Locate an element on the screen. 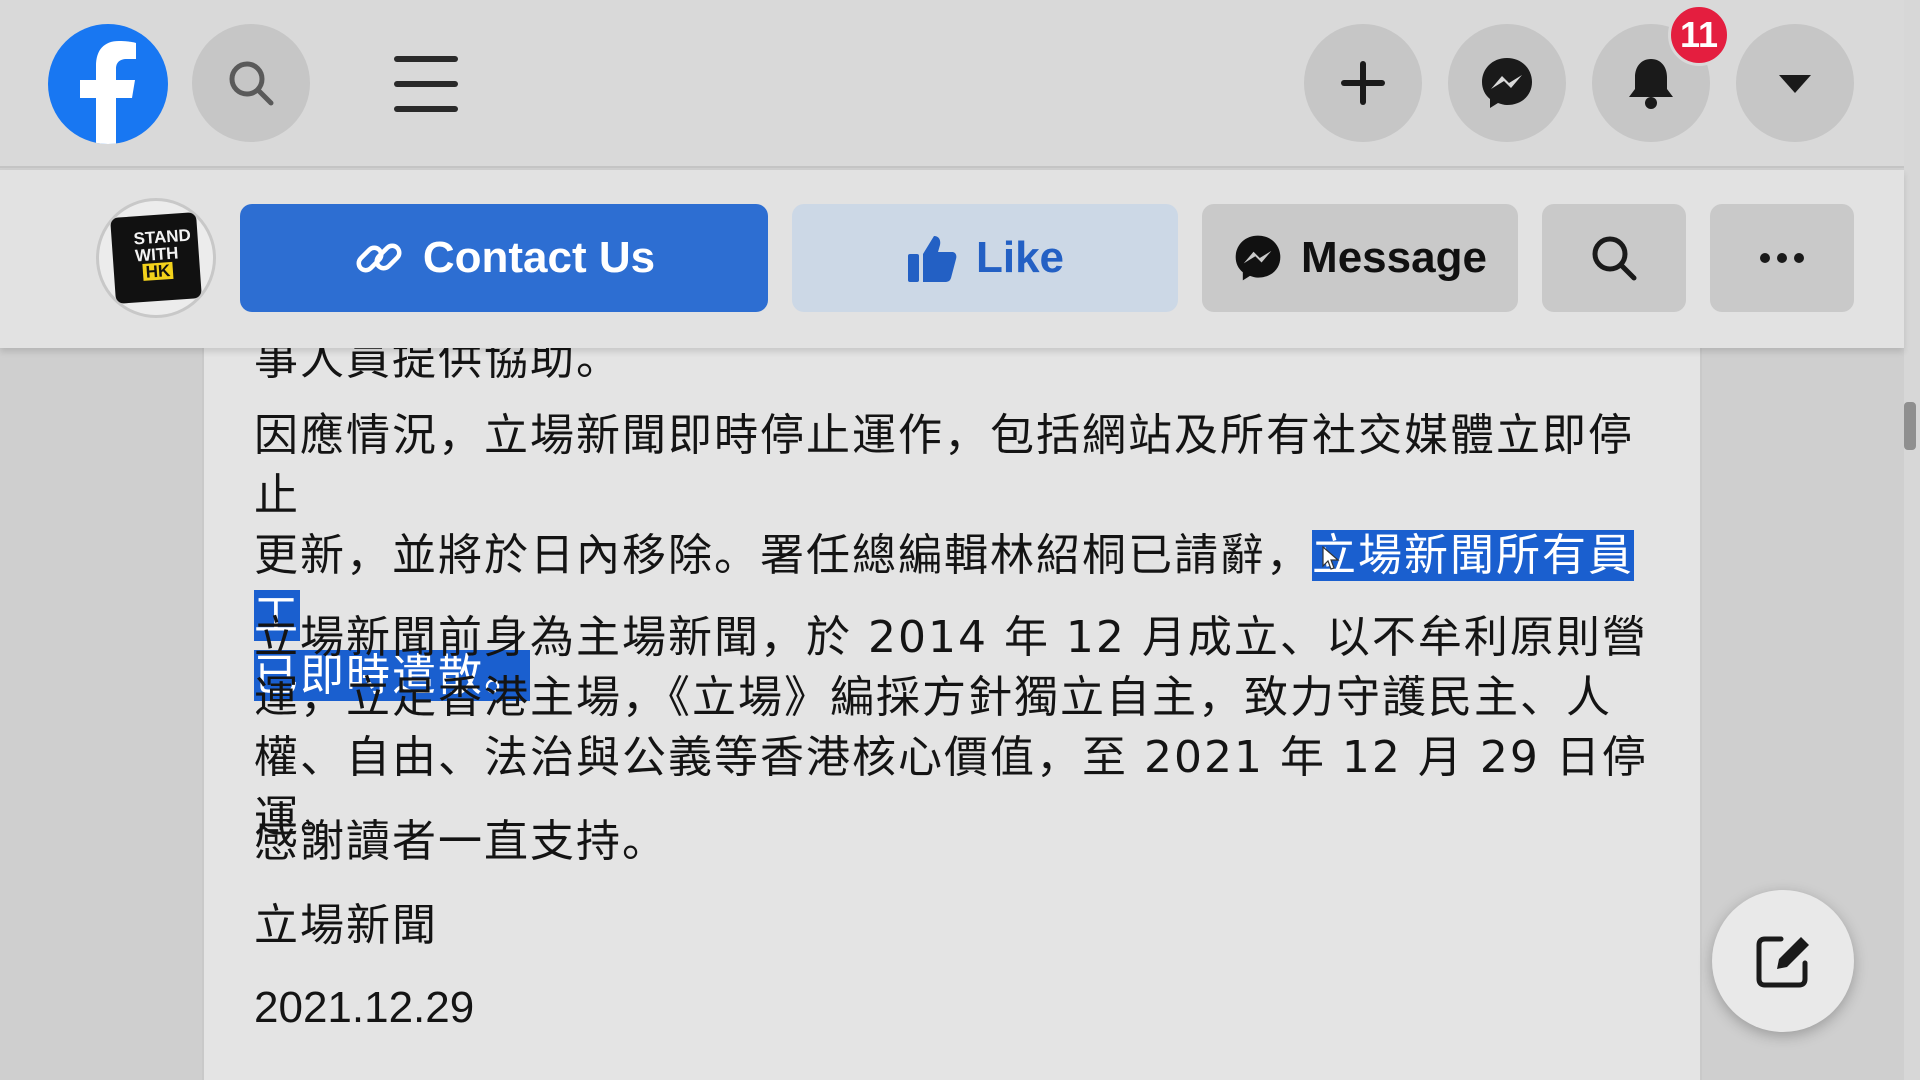  caret-down-icon is located at coordinates (1795, 84).